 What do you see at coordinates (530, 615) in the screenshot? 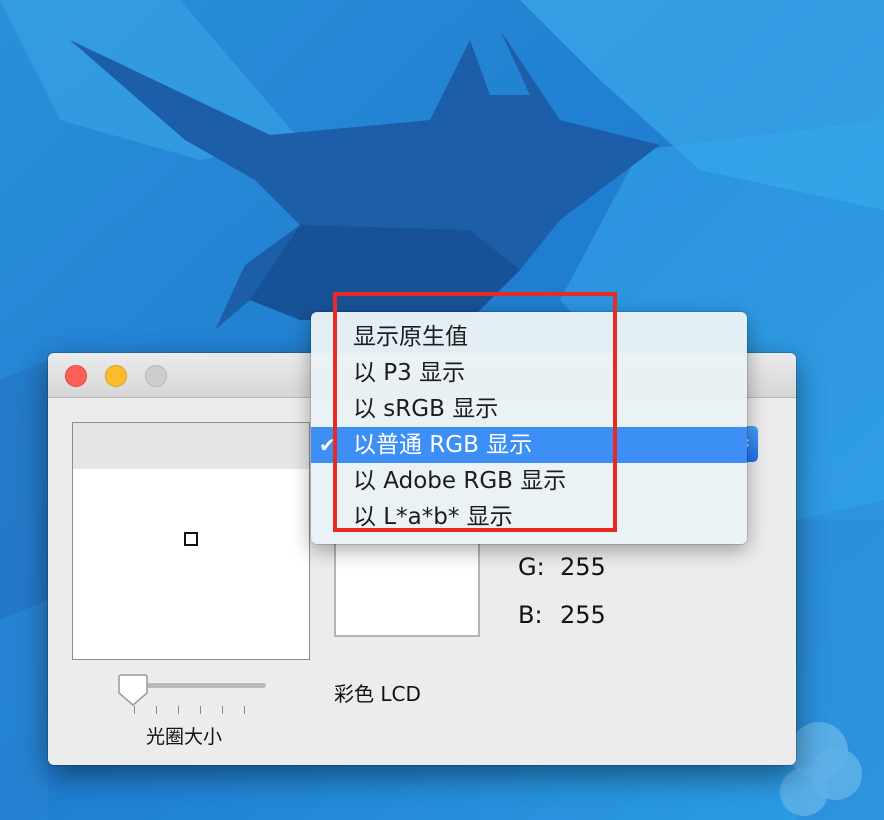
I see `blue-value-label: B:` at bounding box center [530, 615].